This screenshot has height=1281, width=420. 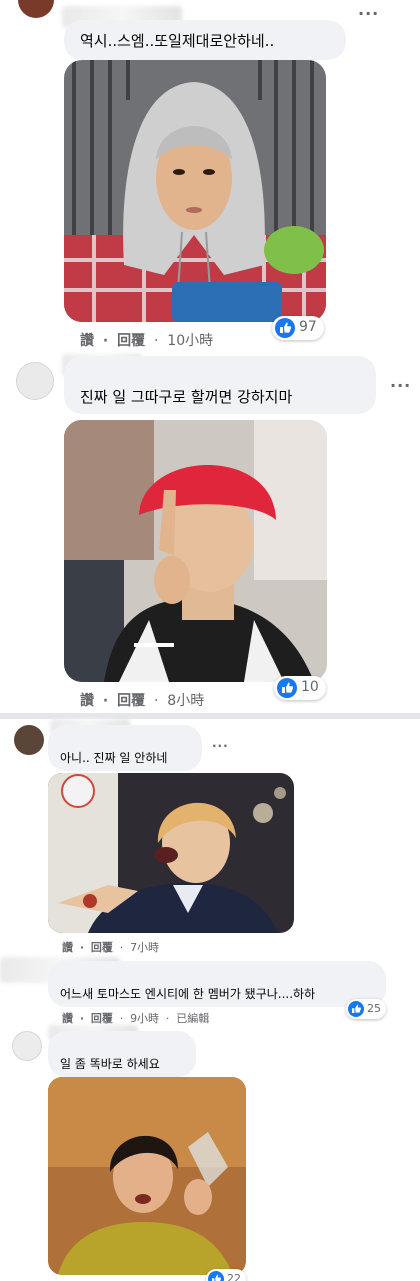 I want to click on reaction-count: 25, so click(x=366, y=1009).